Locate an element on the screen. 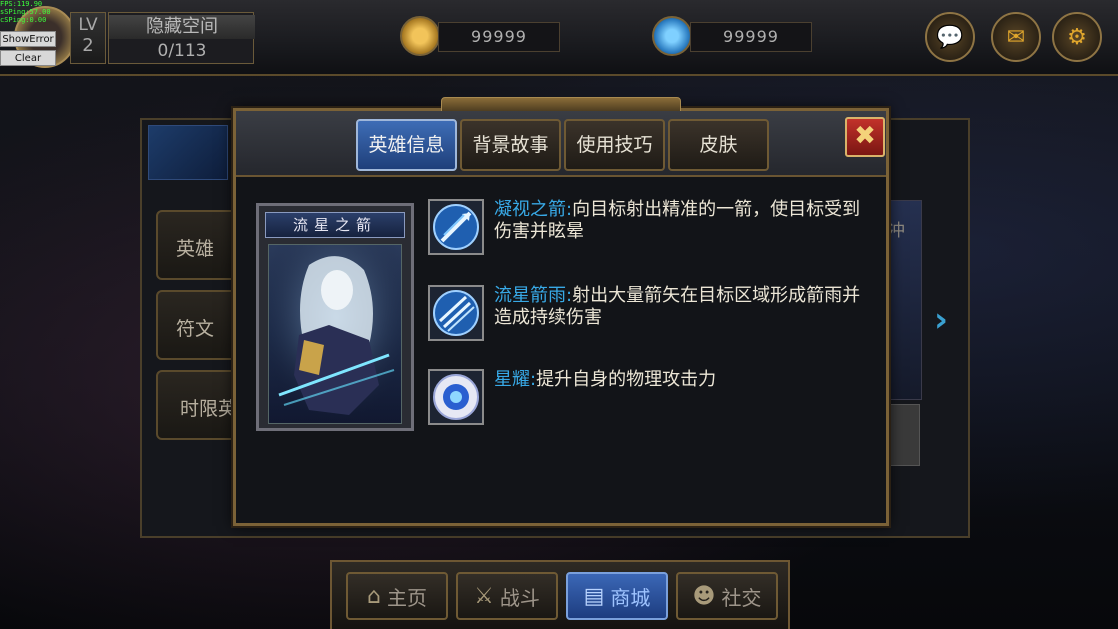 The height and width of the screenshot is (629, 1118). nav-shop-label: 商城 is located at coordinates (630, 597).